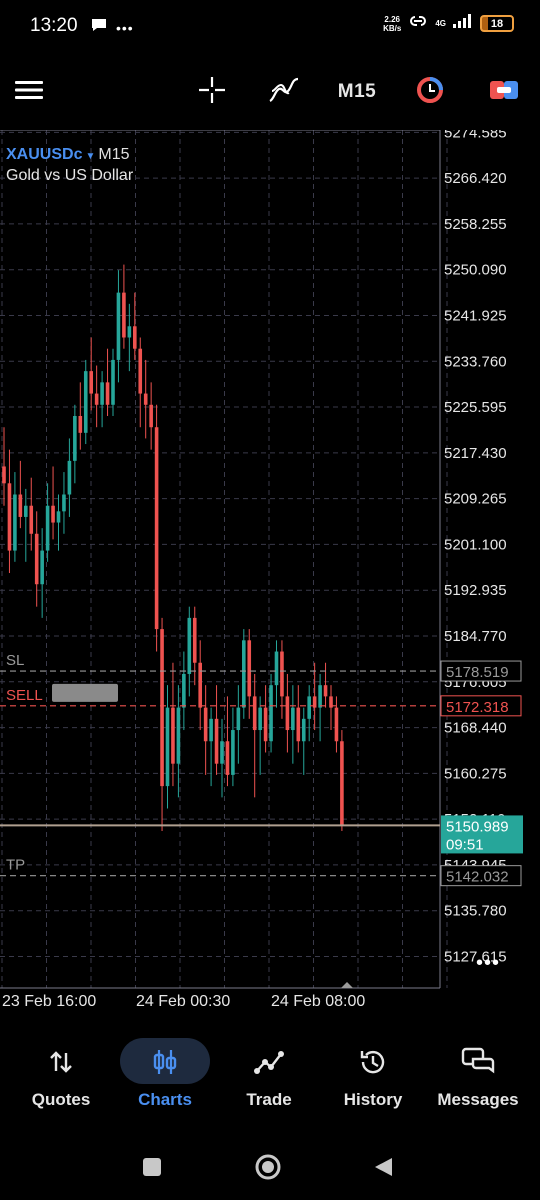 This screenshot has height=1200, width=540. What do you see at coordinates (61, 1062) in the screenshot?
I see `sort-arrows-icon` at bounding box center [61, 1062].